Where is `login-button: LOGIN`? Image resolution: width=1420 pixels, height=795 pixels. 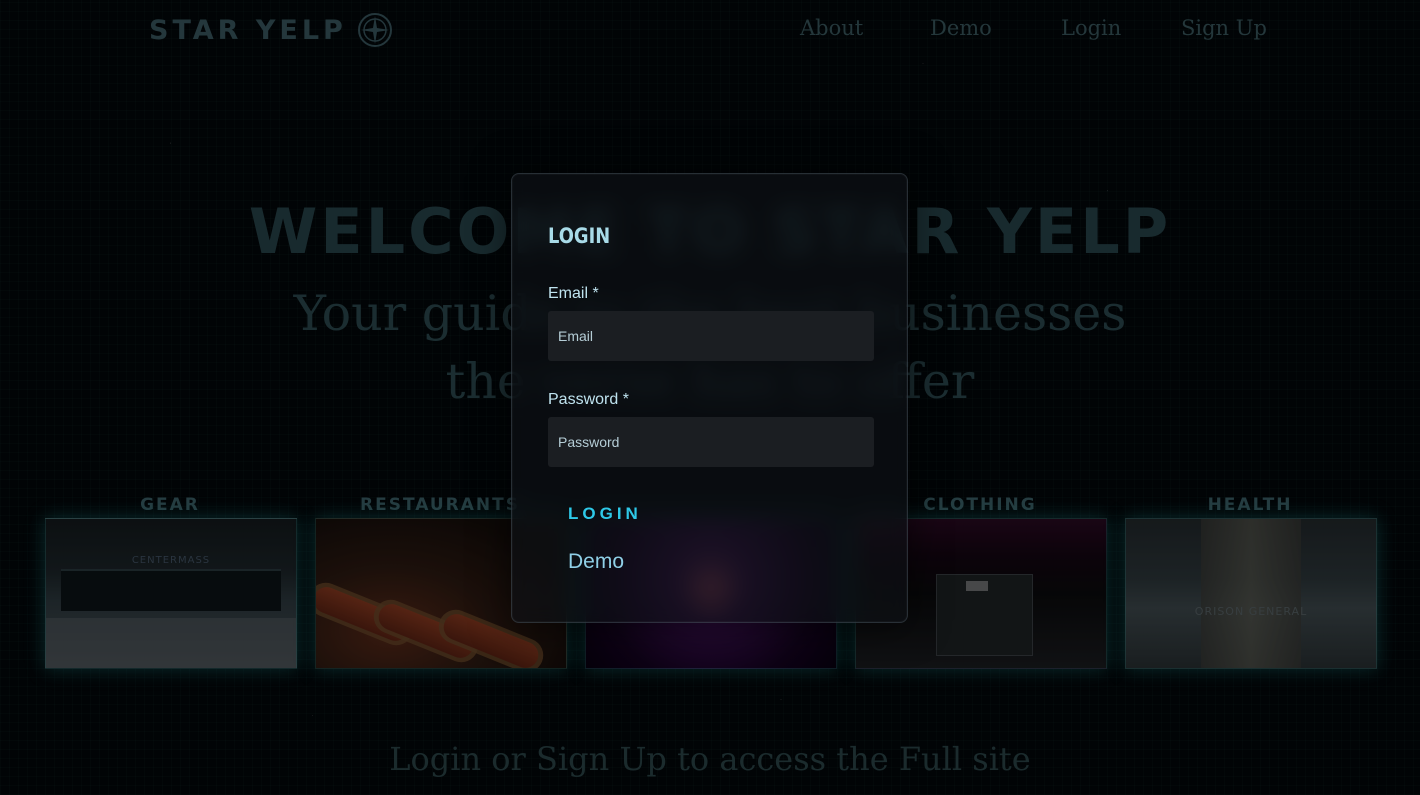
login-button: LOGIN is located at coordinates (605, 514).